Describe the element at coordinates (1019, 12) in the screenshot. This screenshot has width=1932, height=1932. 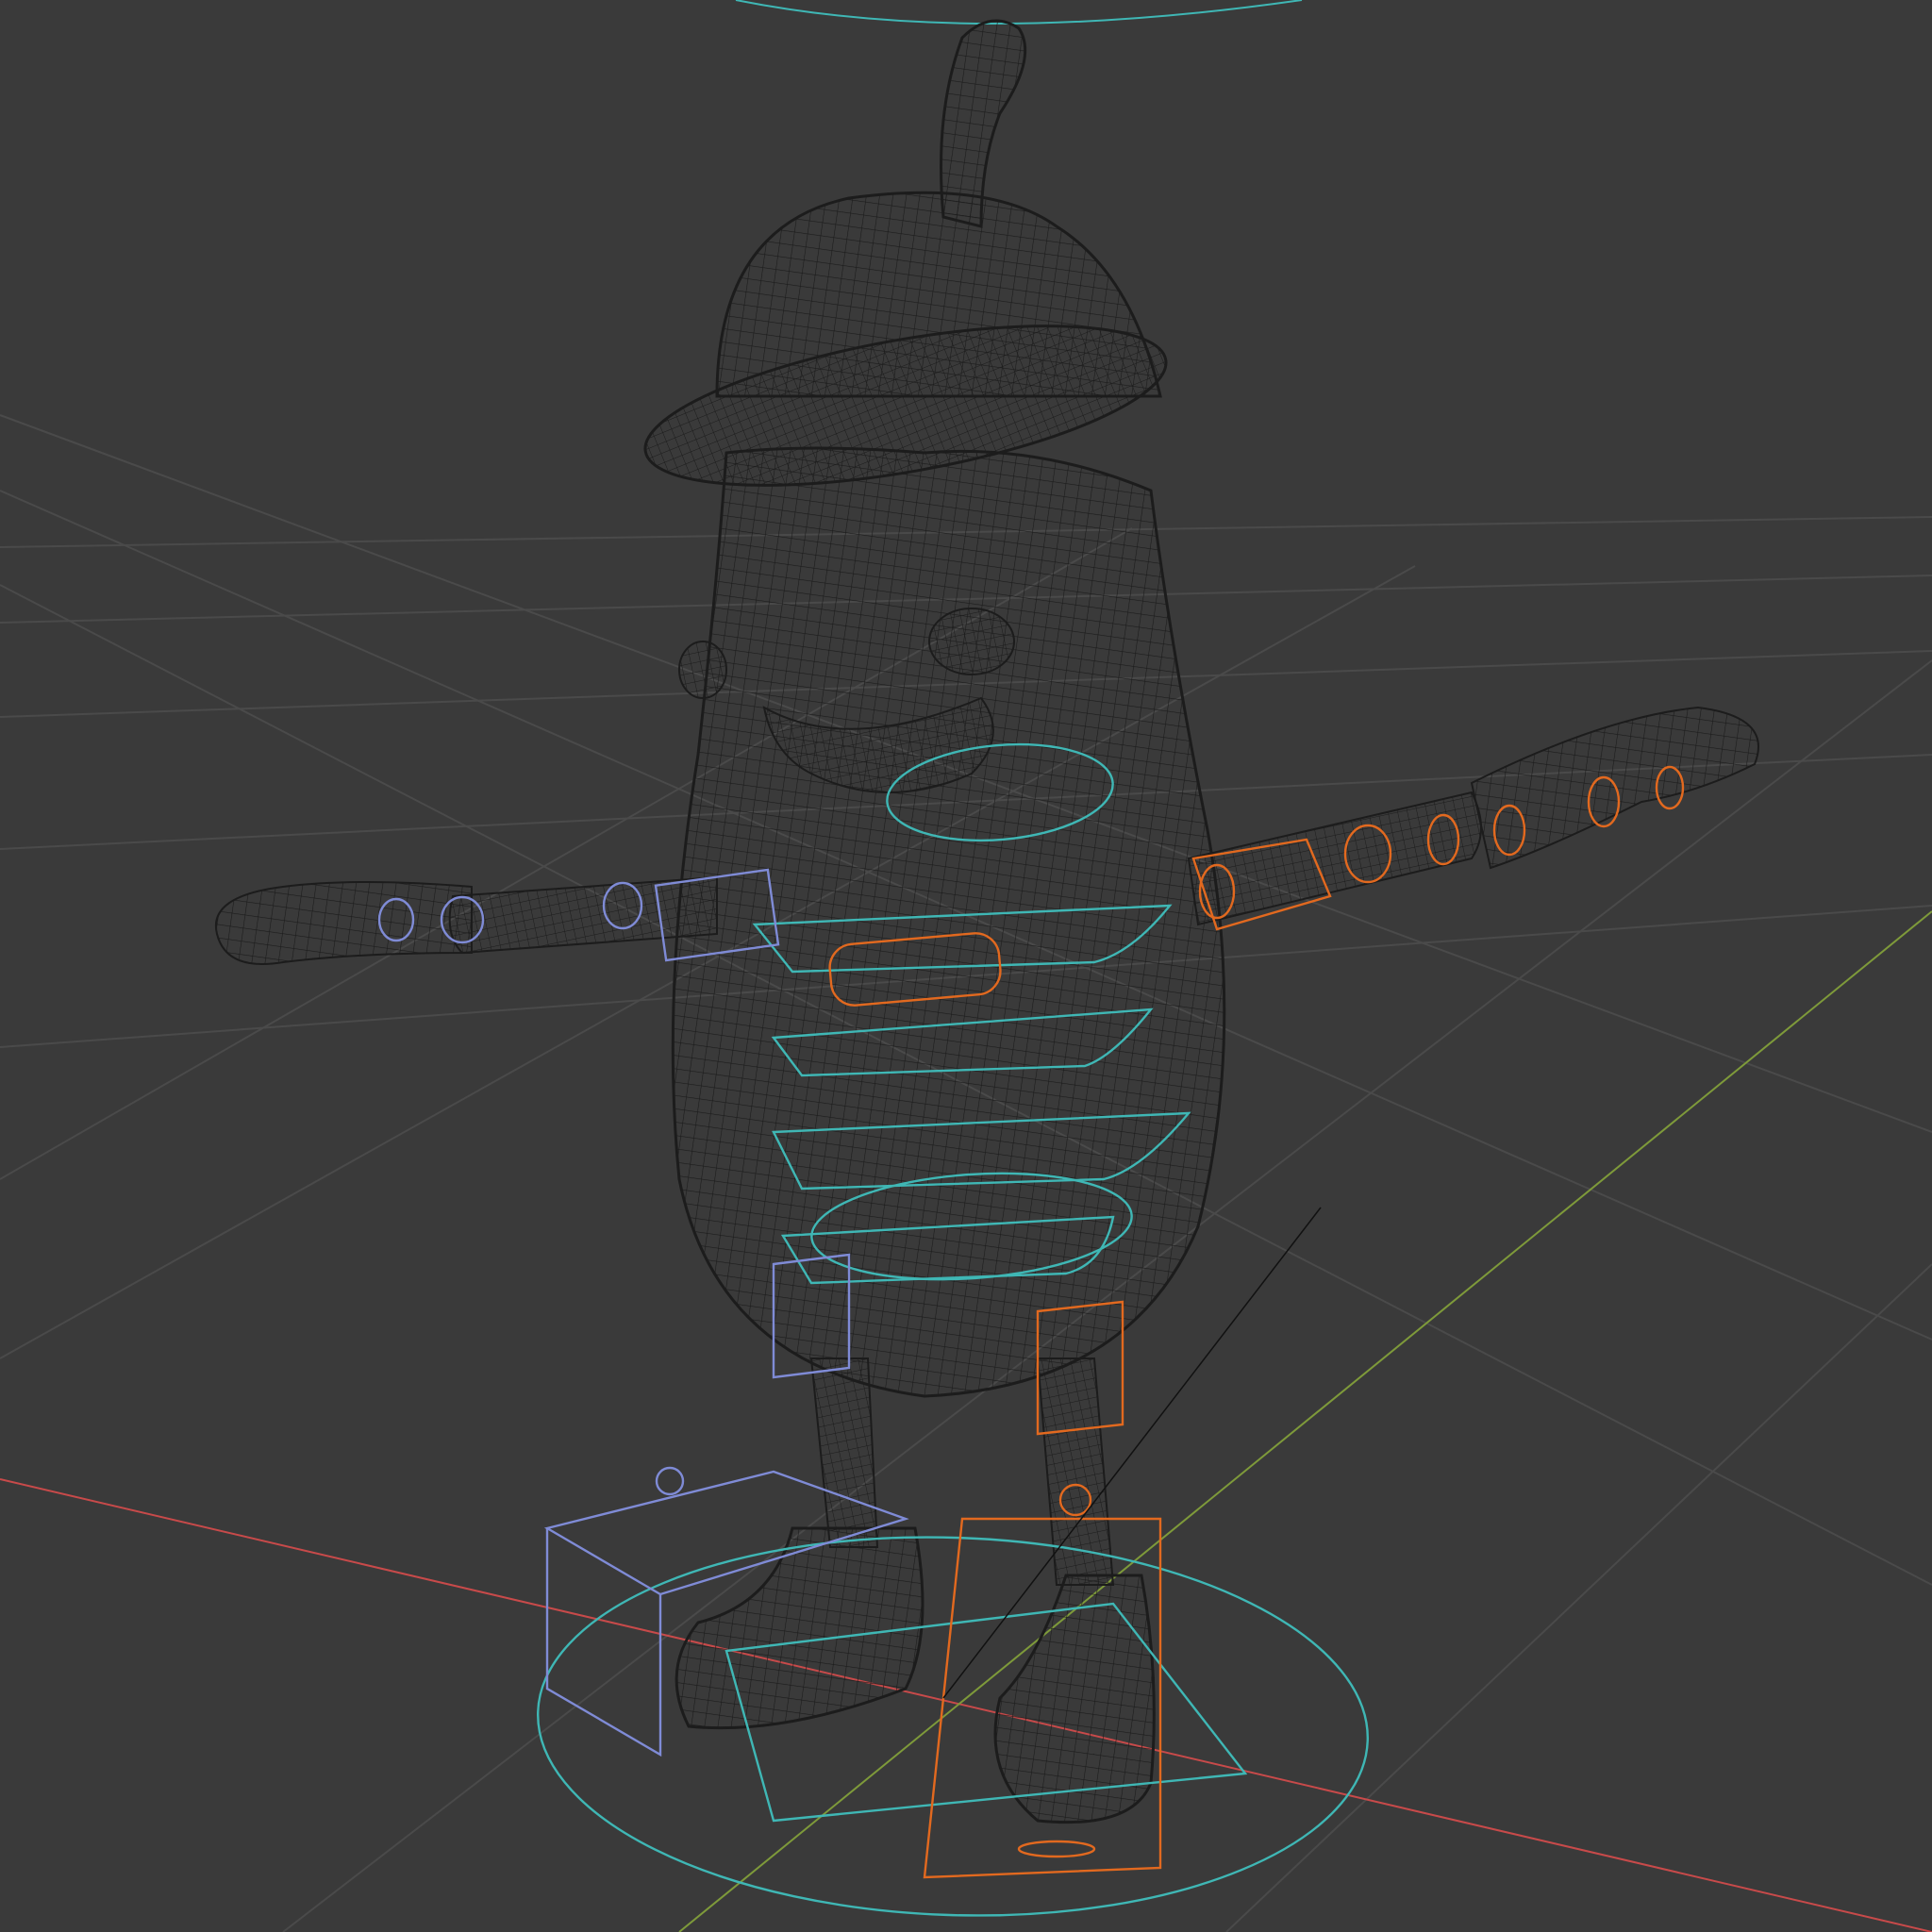
I see `head-control-circle` at that location.